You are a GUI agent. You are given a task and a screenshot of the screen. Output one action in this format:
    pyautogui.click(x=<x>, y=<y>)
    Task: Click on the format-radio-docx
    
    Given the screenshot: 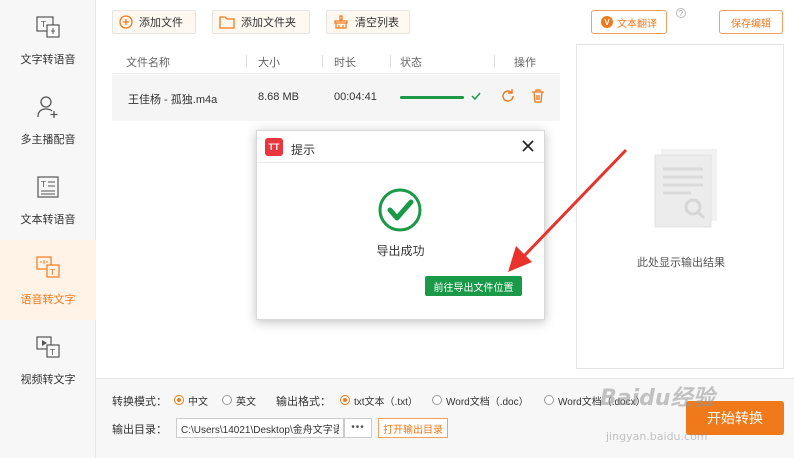 What is the action you would take?
    pyautogui.click(x=549, y=400)
    